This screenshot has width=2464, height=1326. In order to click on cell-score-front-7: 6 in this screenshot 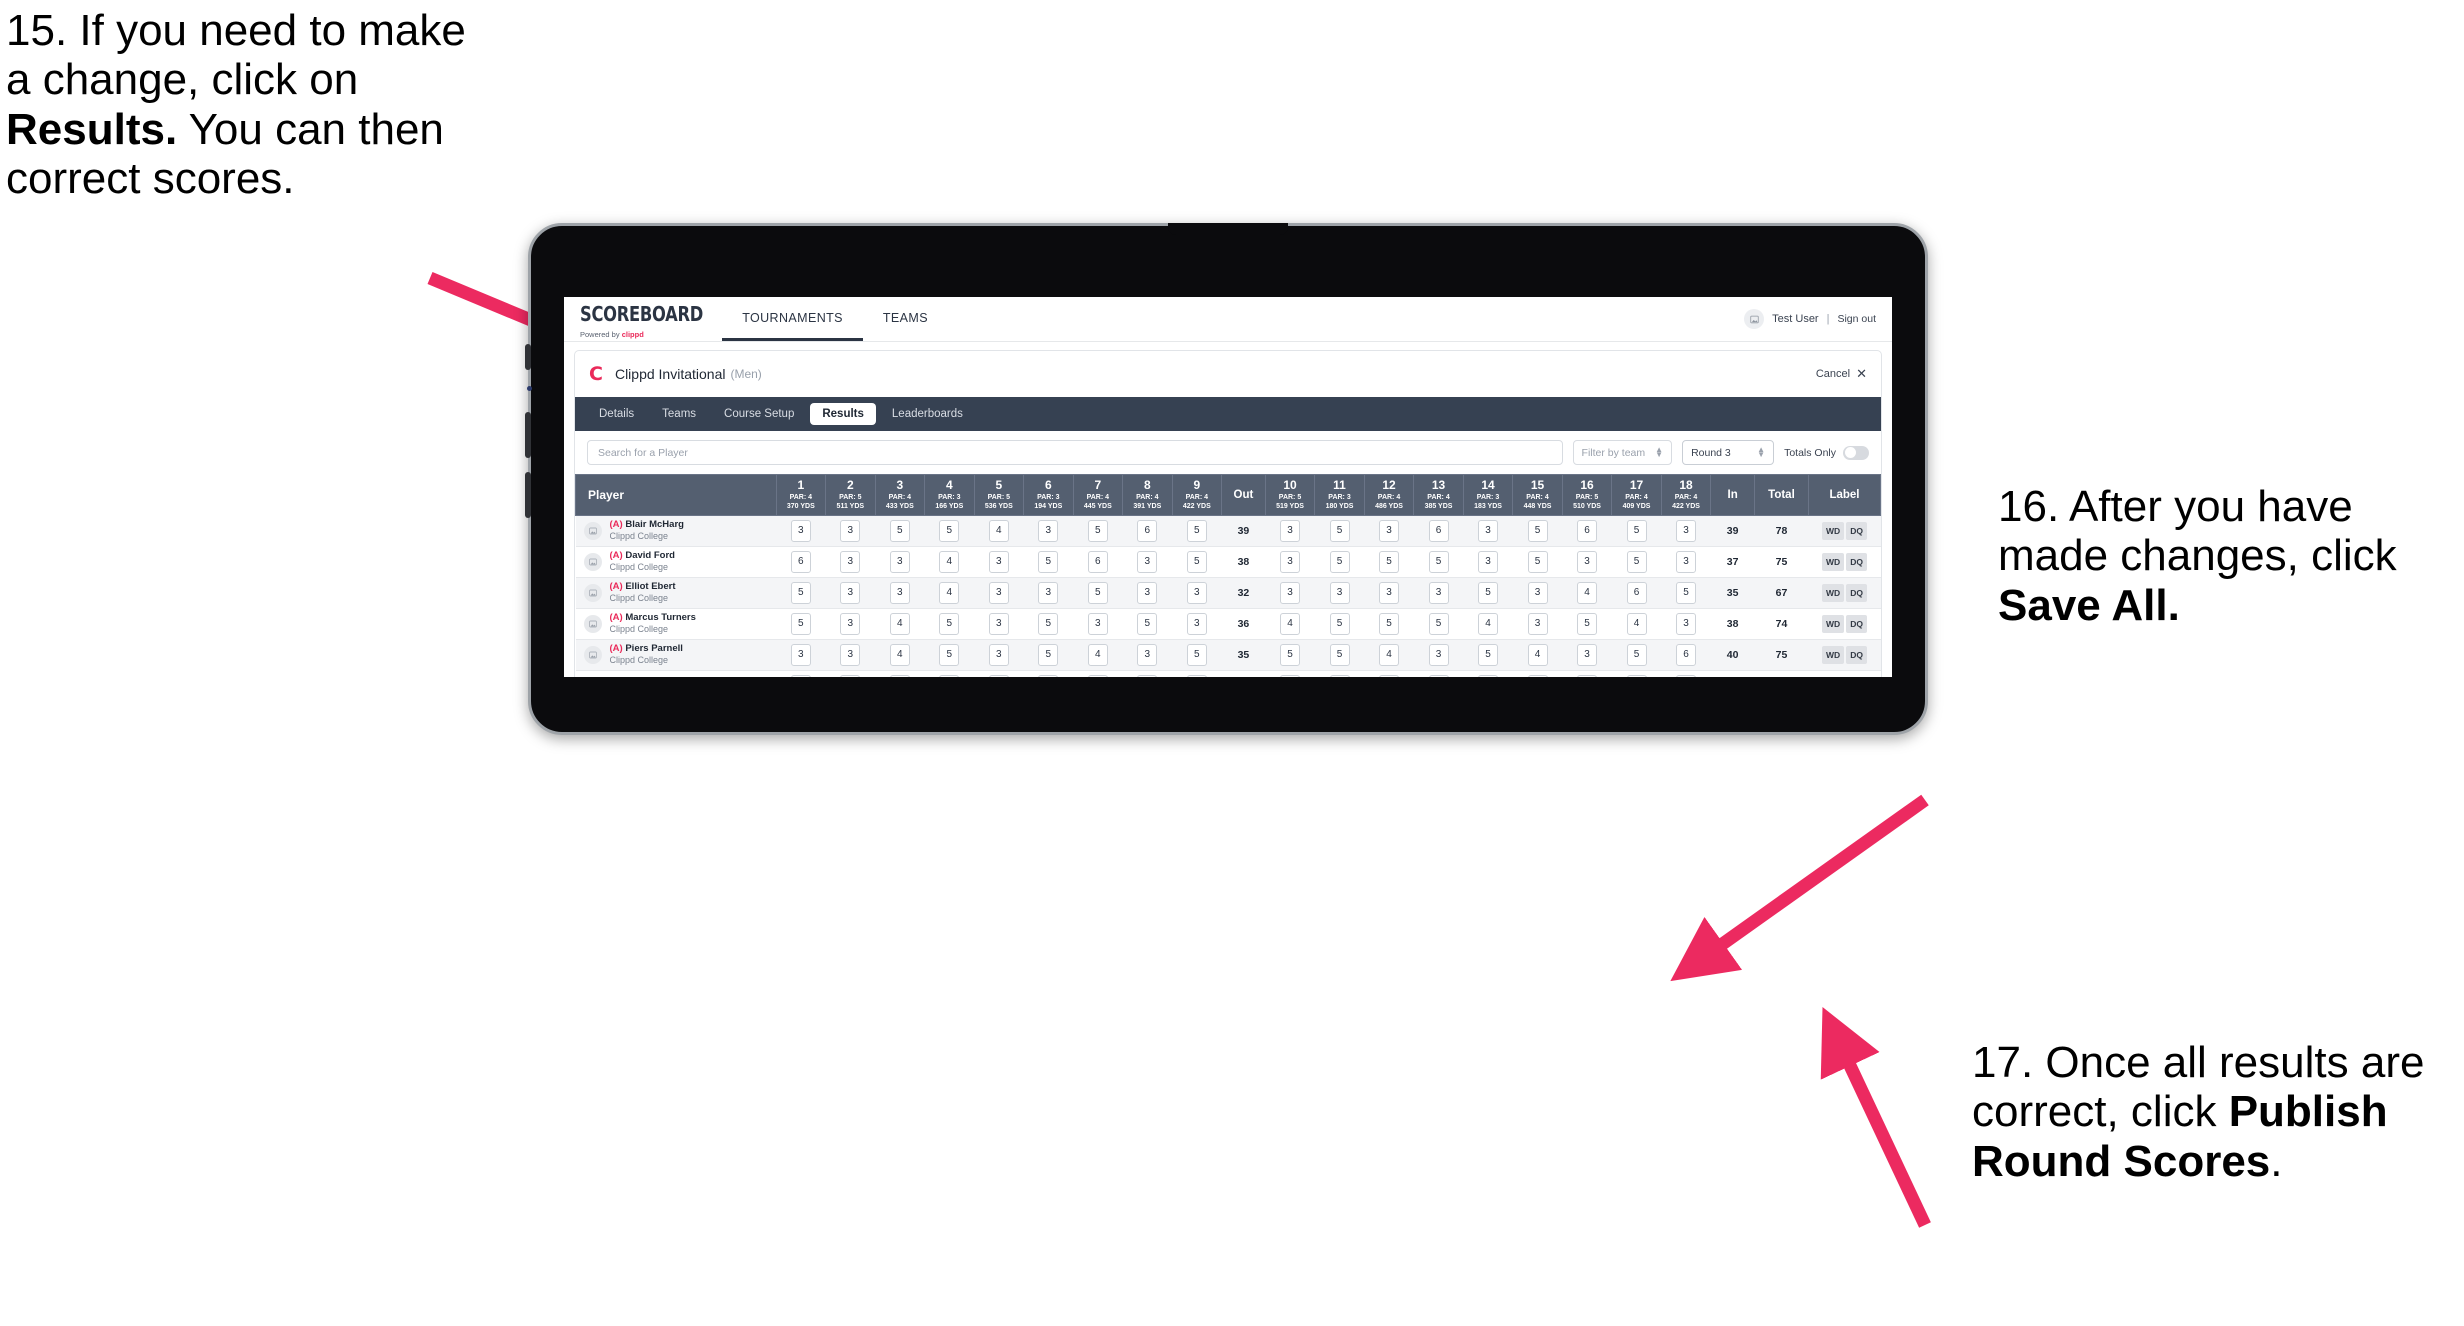, I will do `click(1098, 562)`.